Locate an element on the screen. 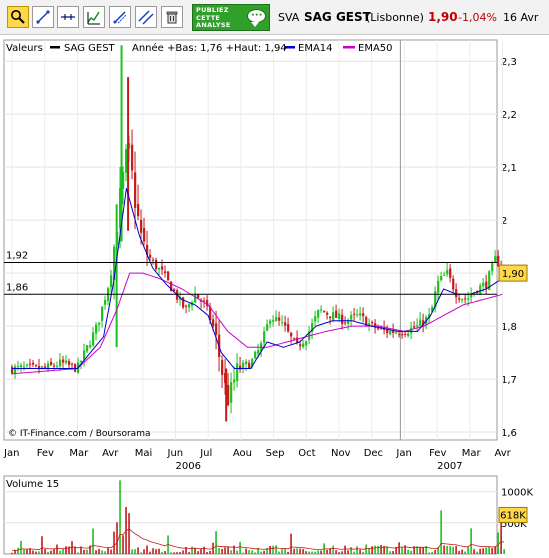 This screenshot has height=558, width=549. x-year-label: 2006 is located at coordinates (188, 466).